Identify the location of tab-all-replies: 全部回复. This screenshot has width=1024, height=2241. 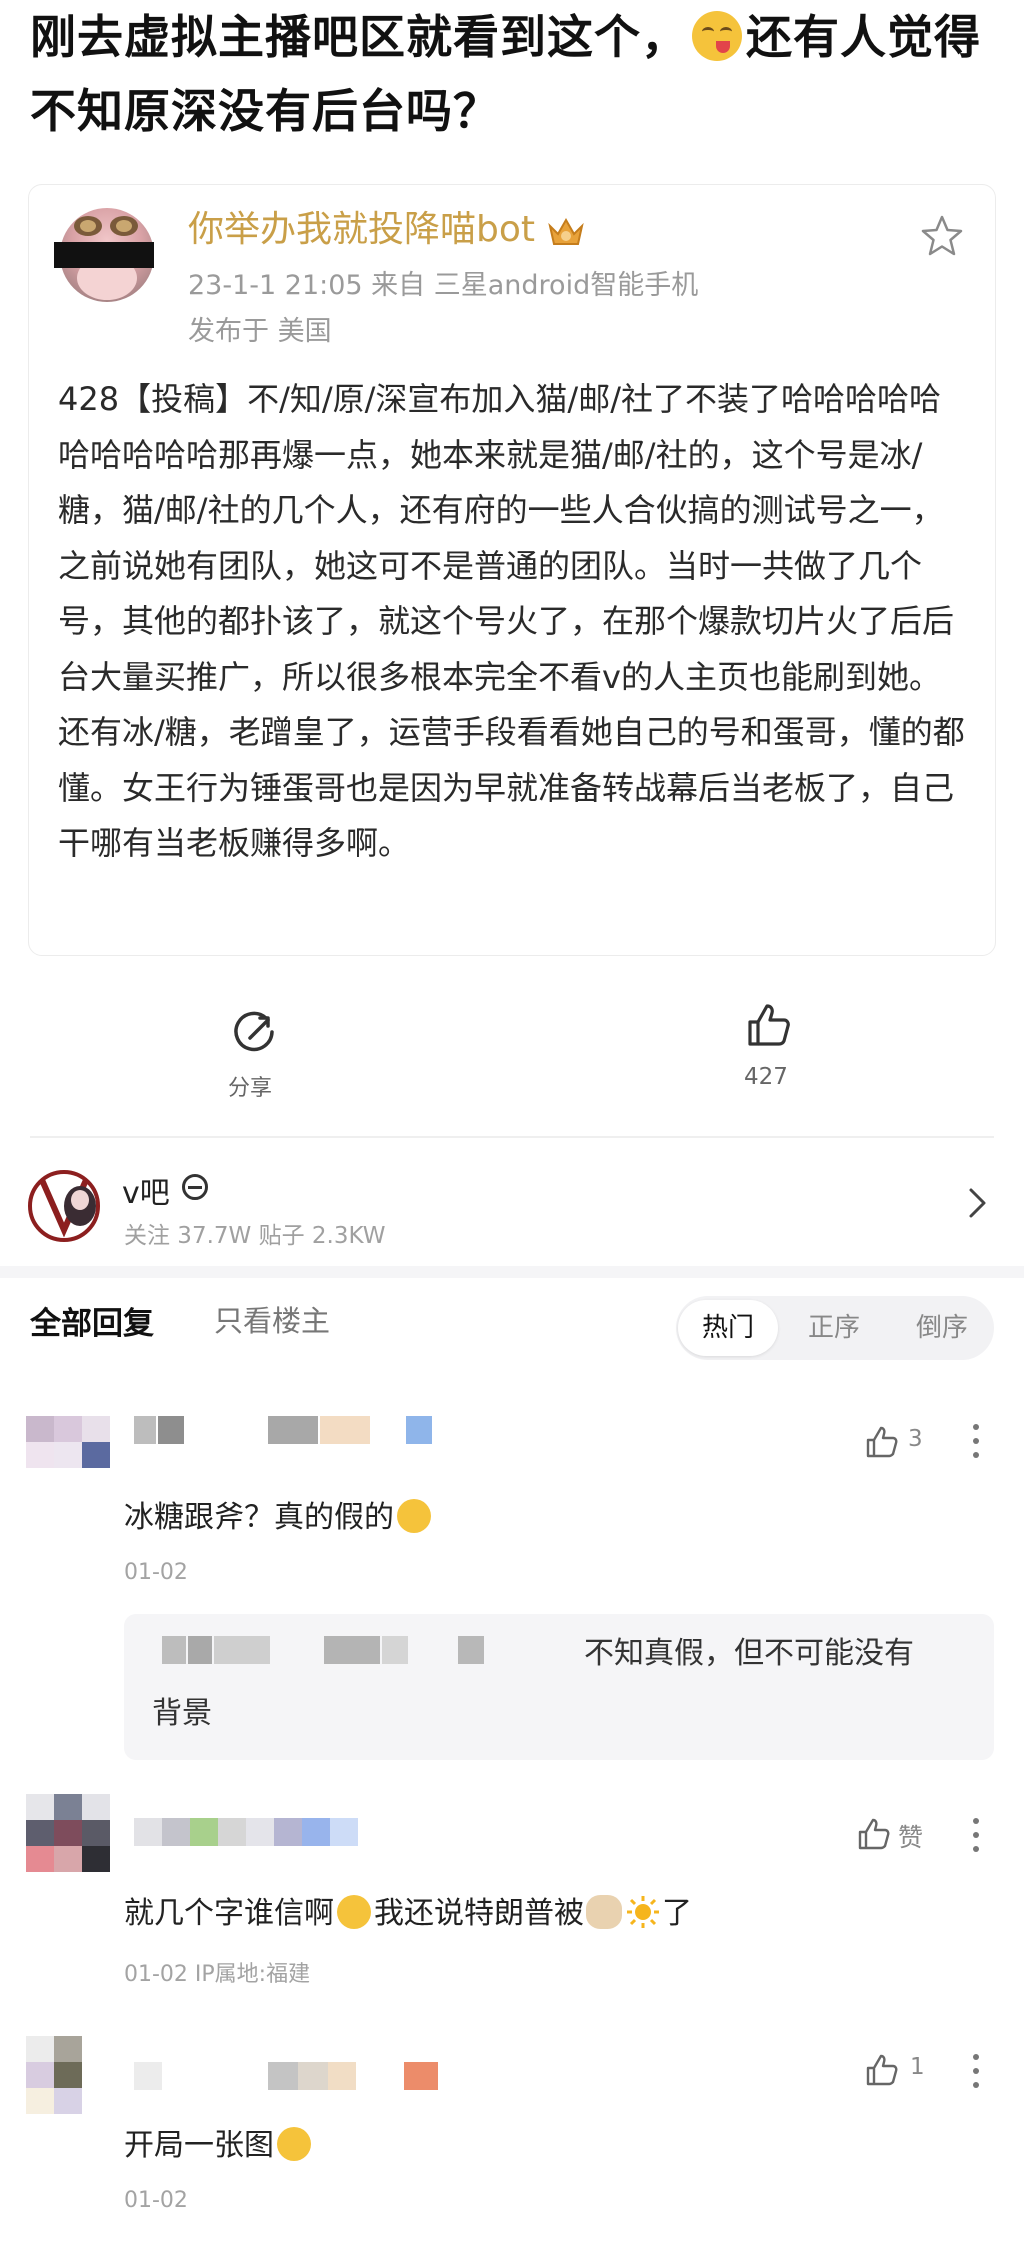
(92, 1320).